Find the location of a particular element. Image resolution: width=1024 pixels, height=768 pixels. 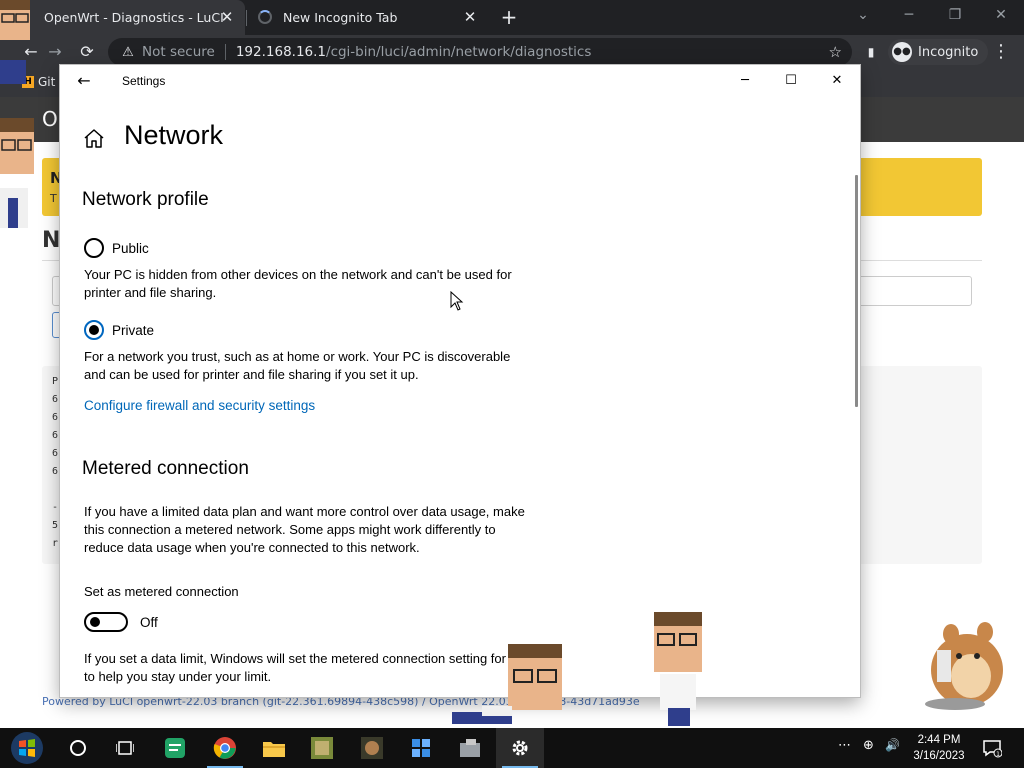

radio-button-checked is located at coordinates (94, 330).